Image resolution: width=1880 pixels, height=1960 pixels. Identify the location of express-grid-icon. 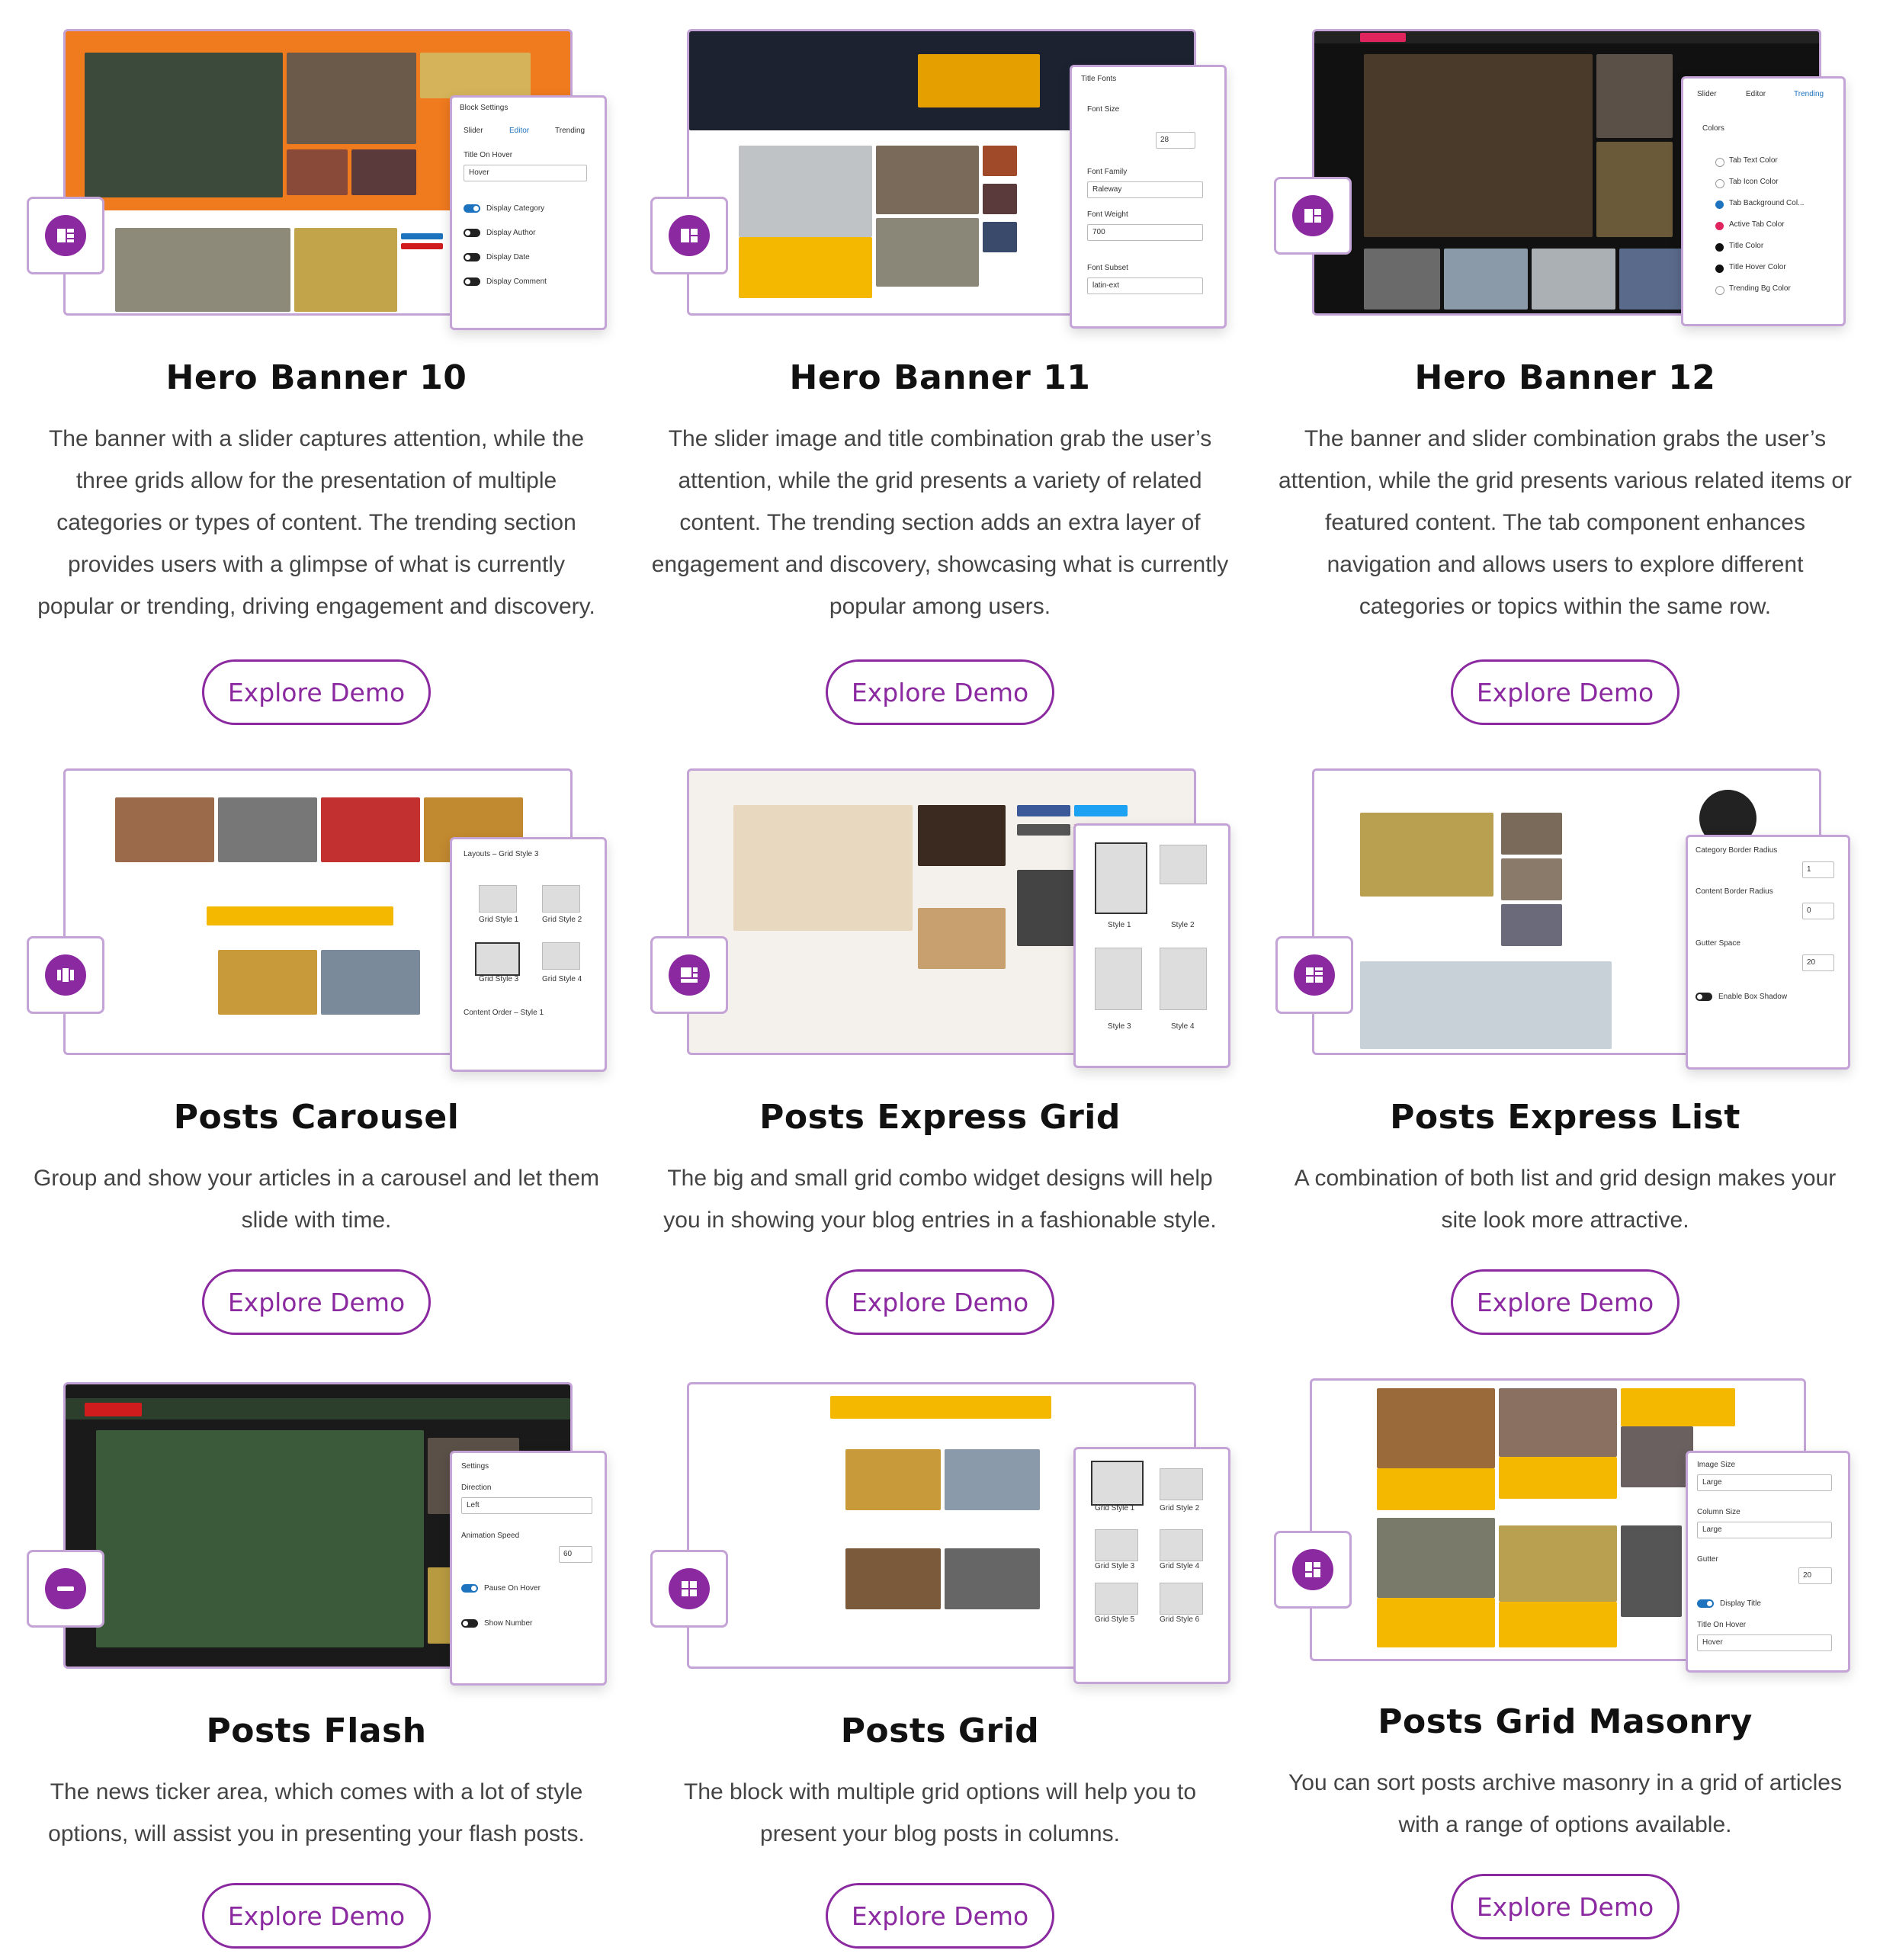
(689, 975).